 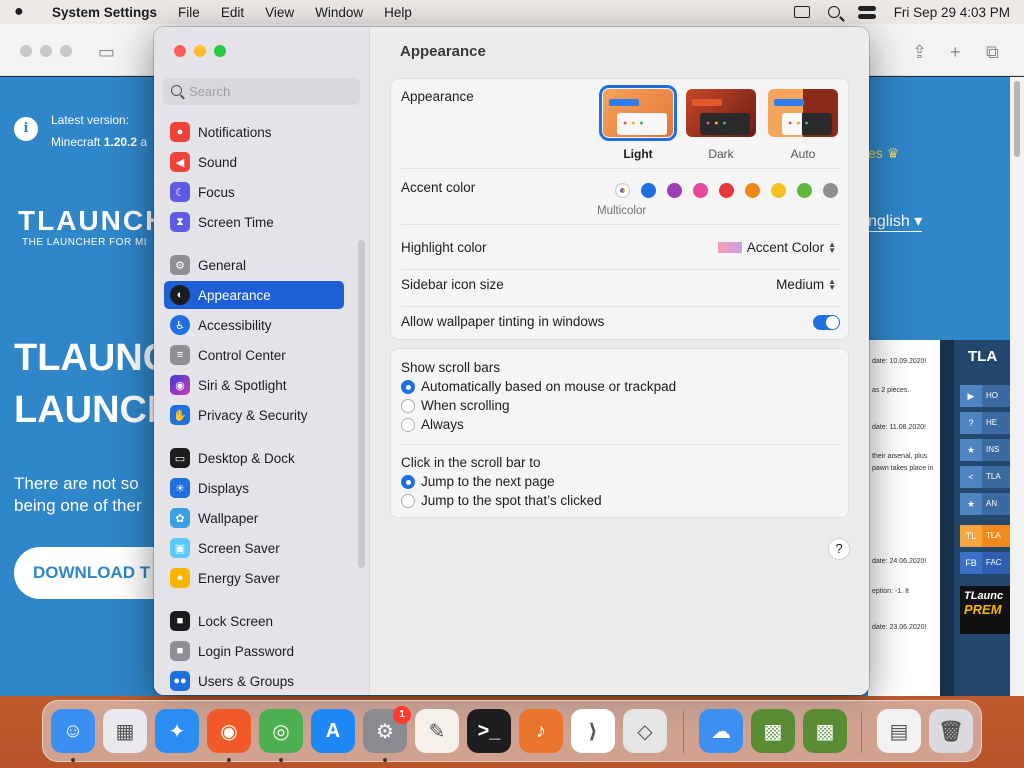 I want to click on highlight-color-popup: Accent Color ▲ ▼, so click(x=776, y=247).